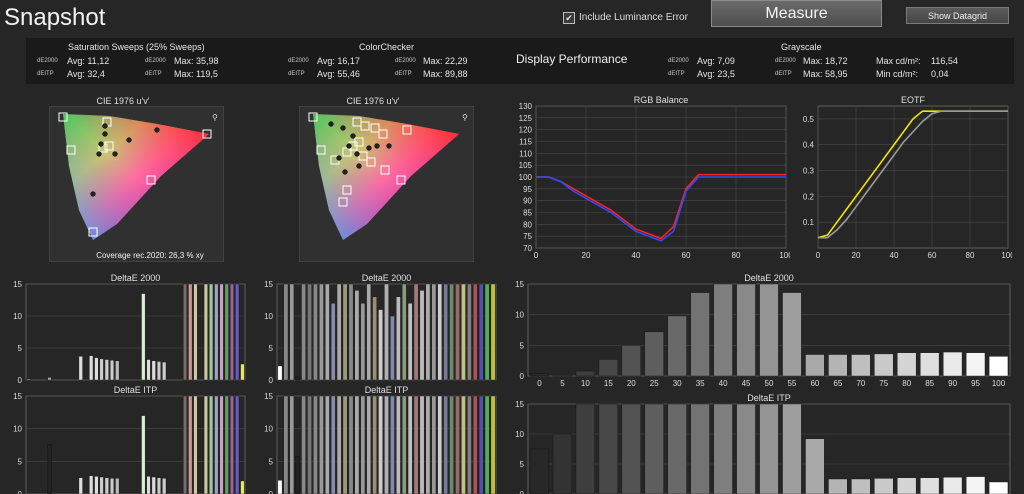 The height and width of the screenshot is (494, 1024). What do you see at coordinates (526, 130) in the screenshot?
I see `rgb-balance-ytick-label: 120` at bounding box center [526, 130].